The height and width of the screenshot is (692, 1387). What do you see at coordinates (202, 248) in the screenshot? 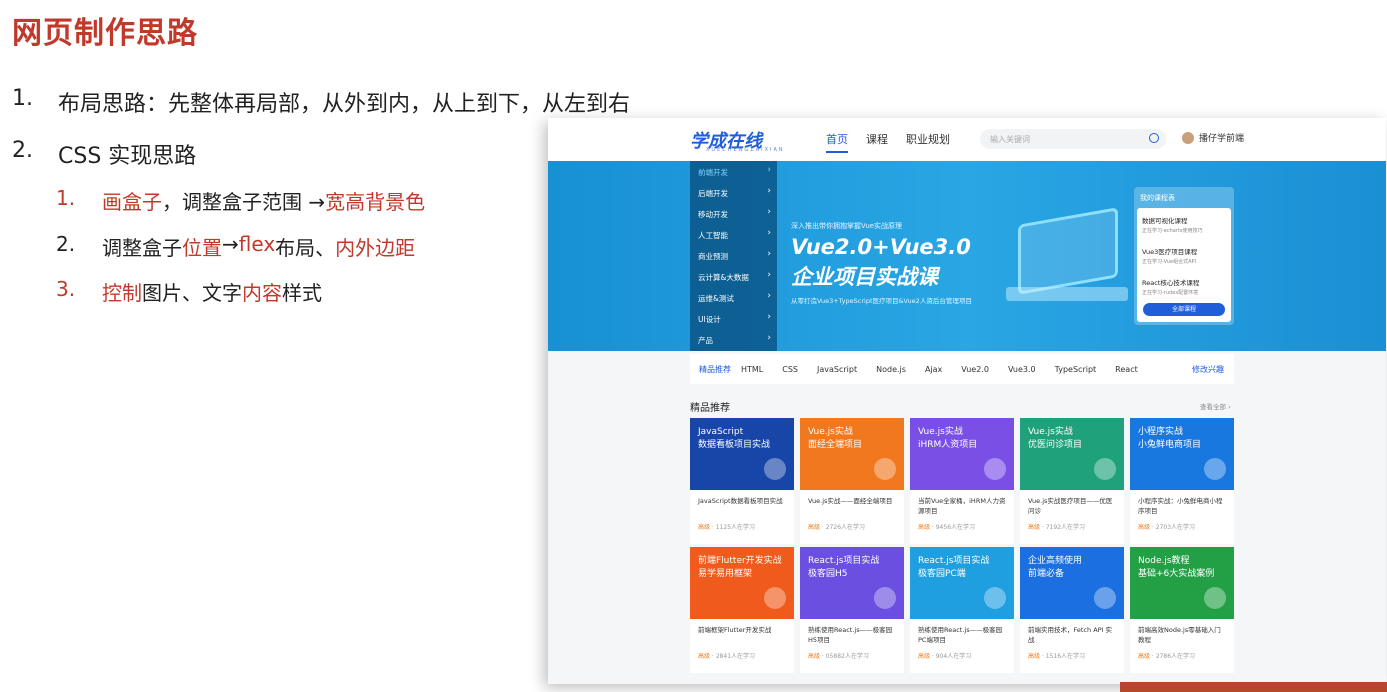
I see `subpoint-highlight: 位置` at bounding box center [202, 248].